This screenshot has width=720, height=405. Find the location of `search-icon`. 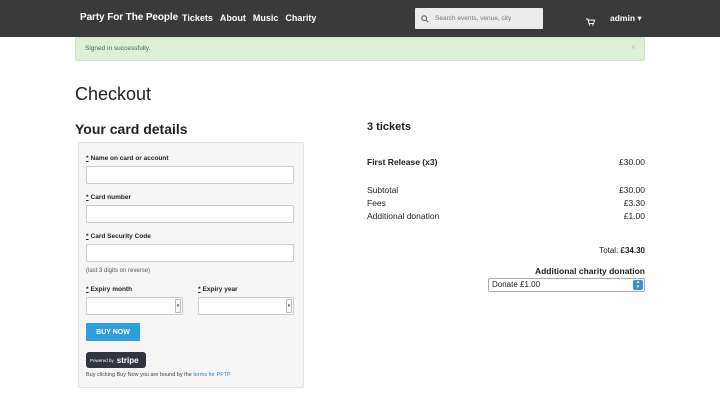

search-icon is located at coordinates (425, 18).